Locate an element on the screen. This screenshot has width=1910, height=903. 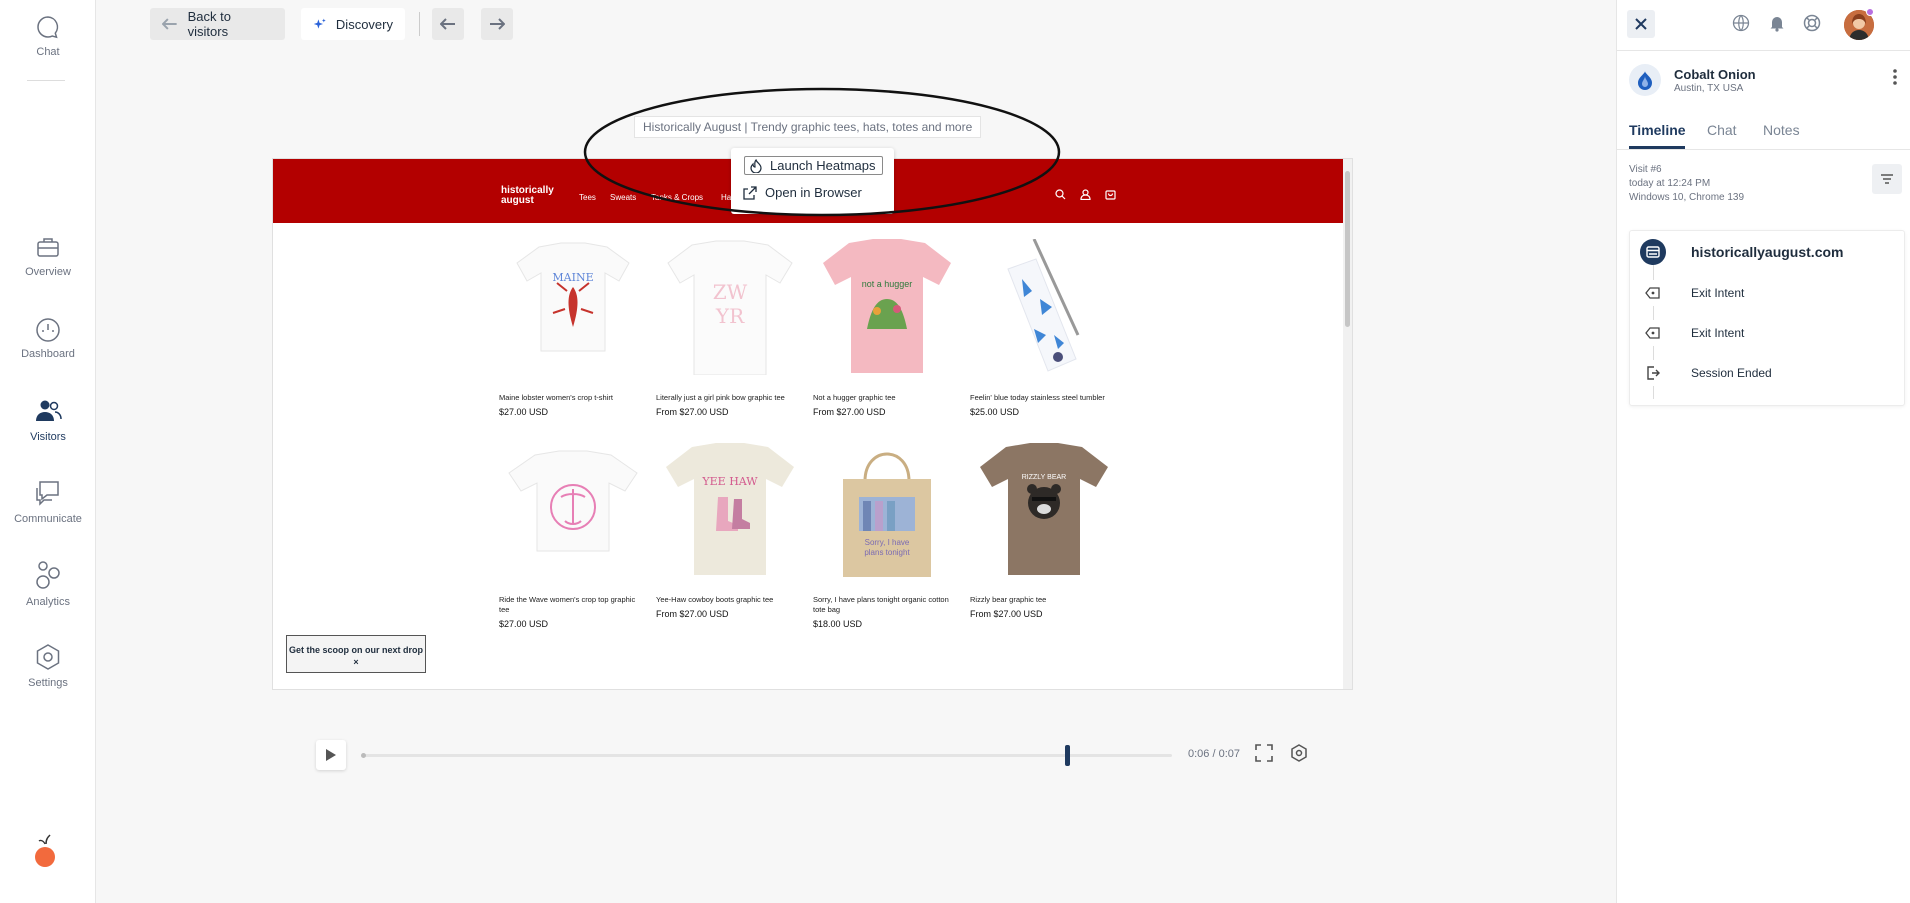
sparkle-icon is located at coordinates (319, 23).